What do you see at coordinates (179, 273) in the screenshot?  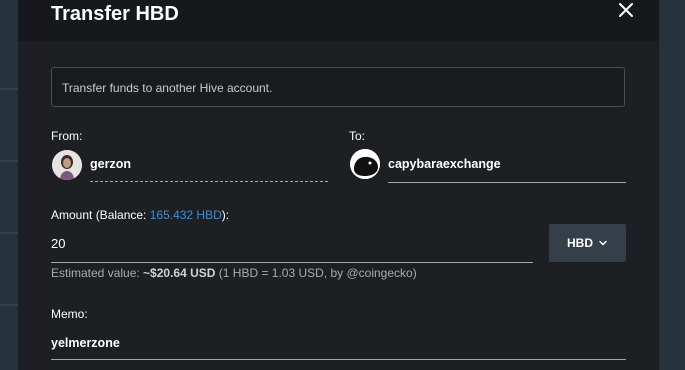 I see `estimate-value: ~$20.64 USD` at bounding box center [179, 273].